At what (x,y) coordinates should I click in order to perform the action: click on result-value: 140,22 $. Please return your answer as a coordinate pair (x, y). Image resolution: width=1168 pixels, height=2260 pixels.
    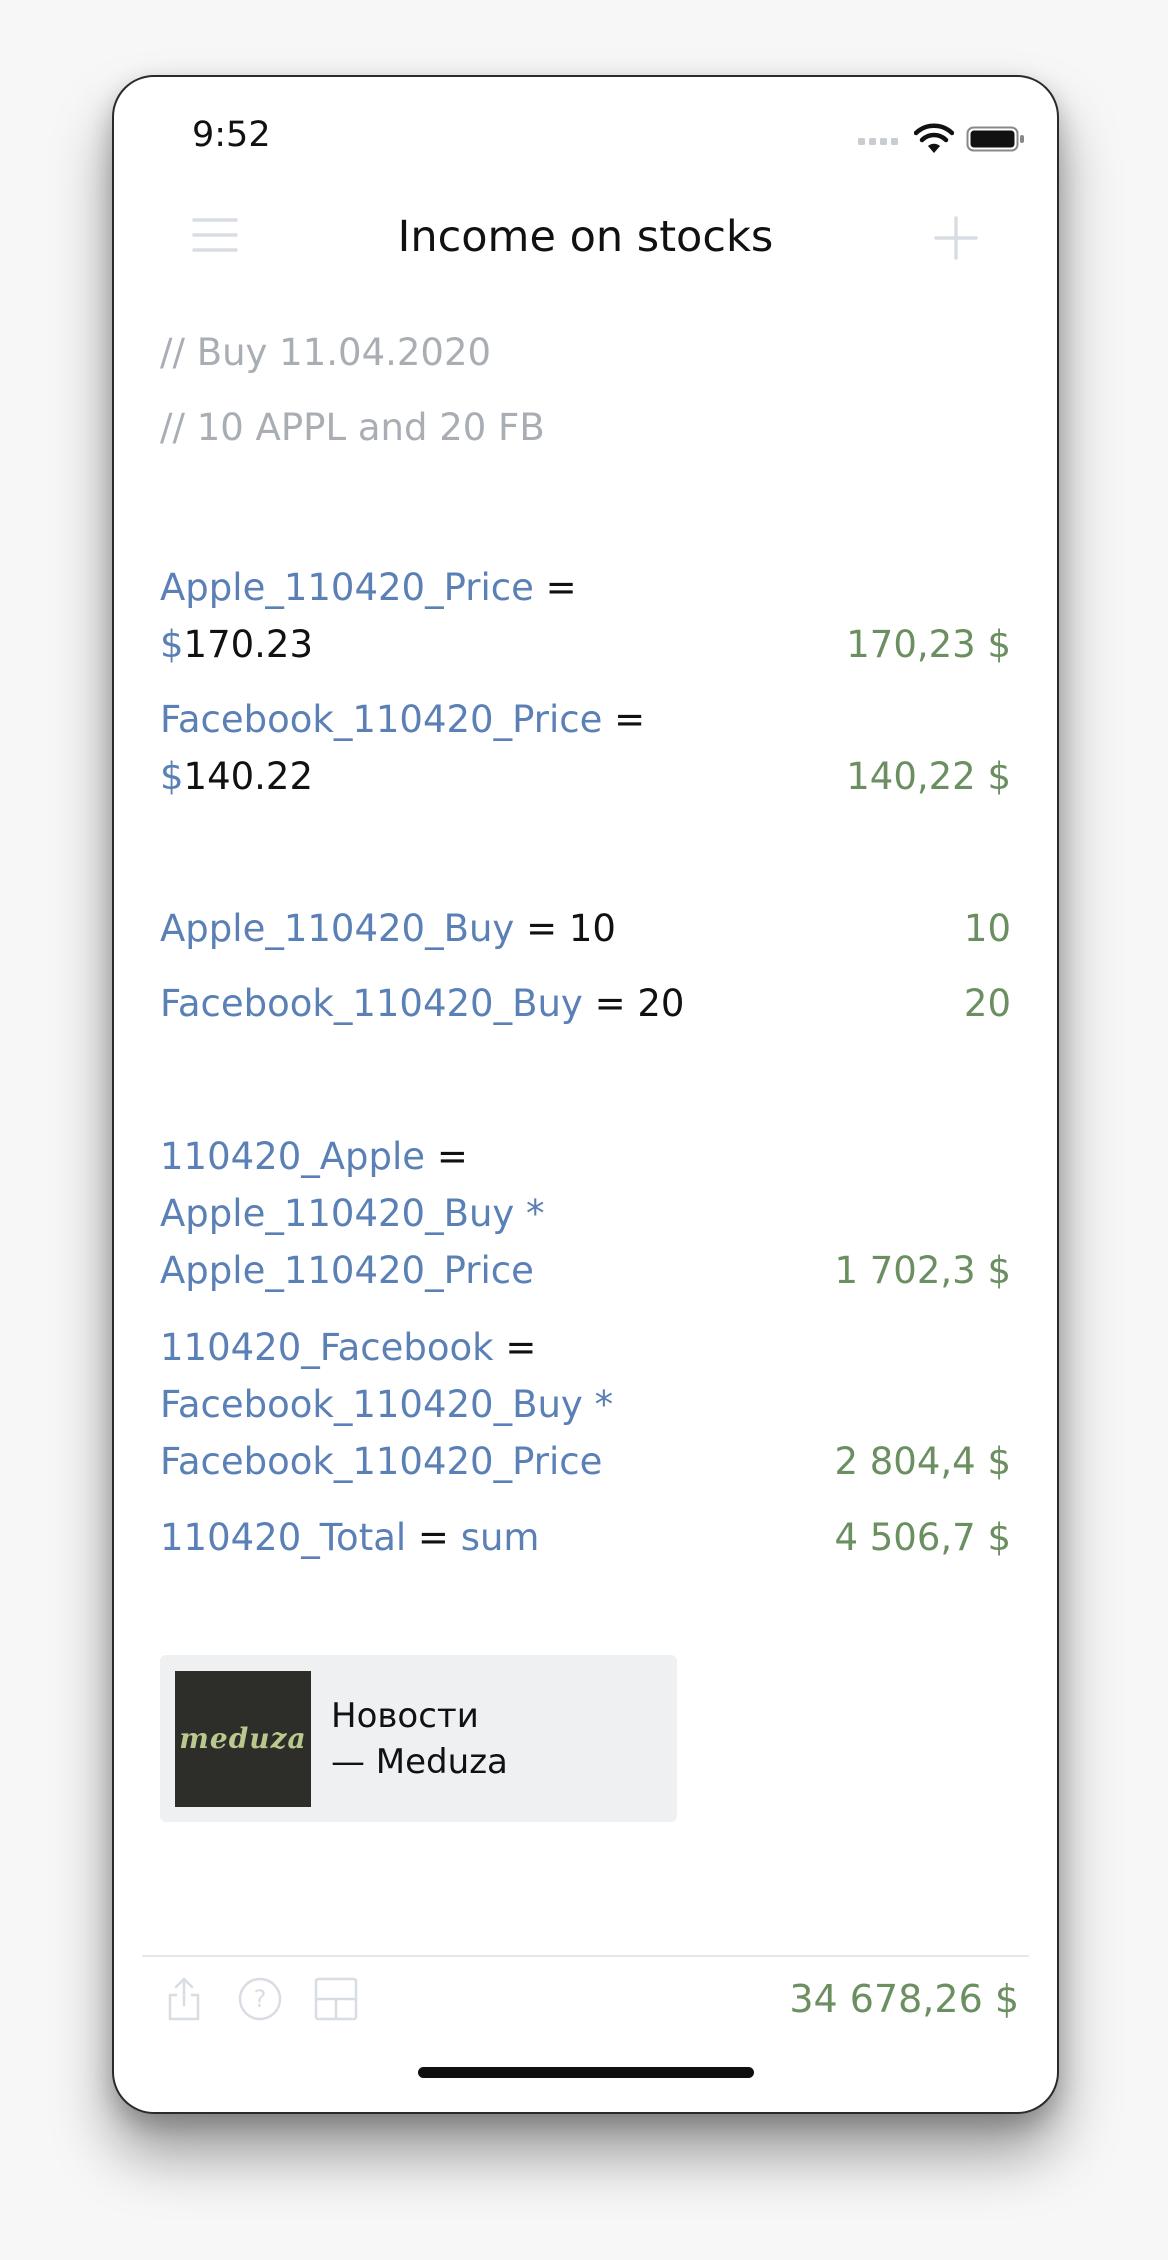
    Looking at the image, I should click on (928, 776).